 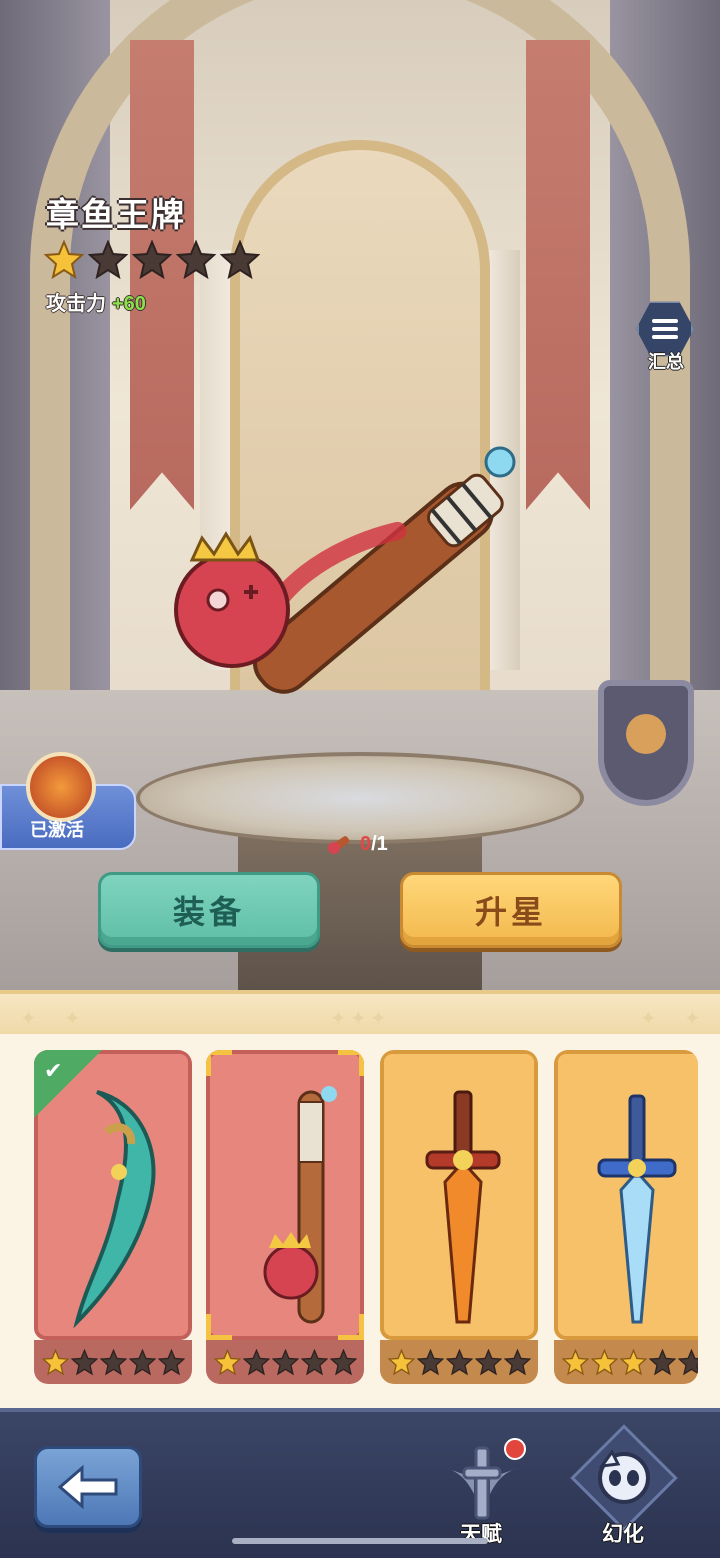 What do you see at coordinates (209, 910) in the screenshot?
I see `equip-button: 装备` at bounding box center [209, 910].